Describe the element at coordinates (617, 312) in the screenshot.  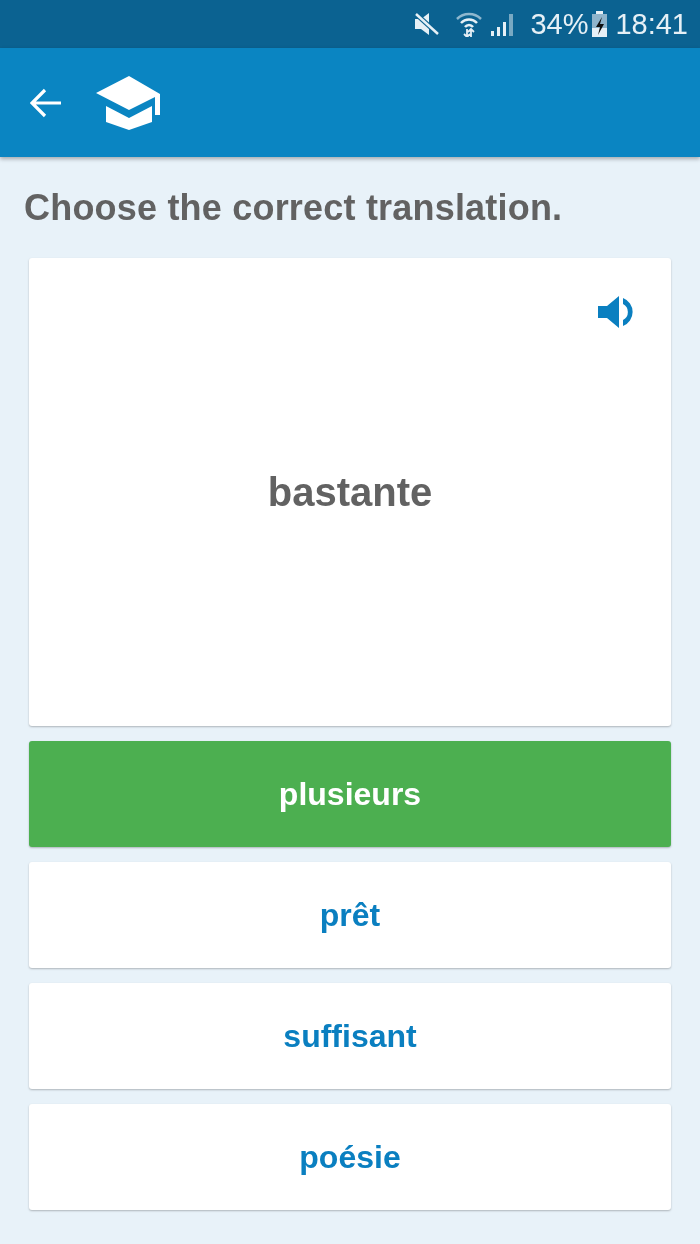
I see `speaker-icon` at that location.